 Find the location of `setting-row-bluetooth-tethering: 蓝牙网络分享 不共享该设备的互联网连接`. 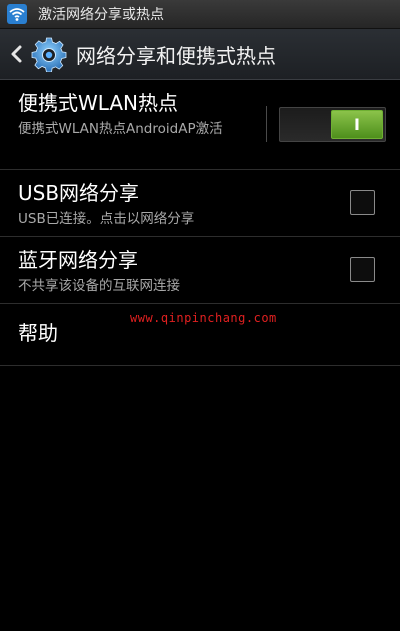

setting-row-bluetooth-tethering: 蓝牙网络分享 不共享该设备的互联网连接 is located at coordinates (200, 270).